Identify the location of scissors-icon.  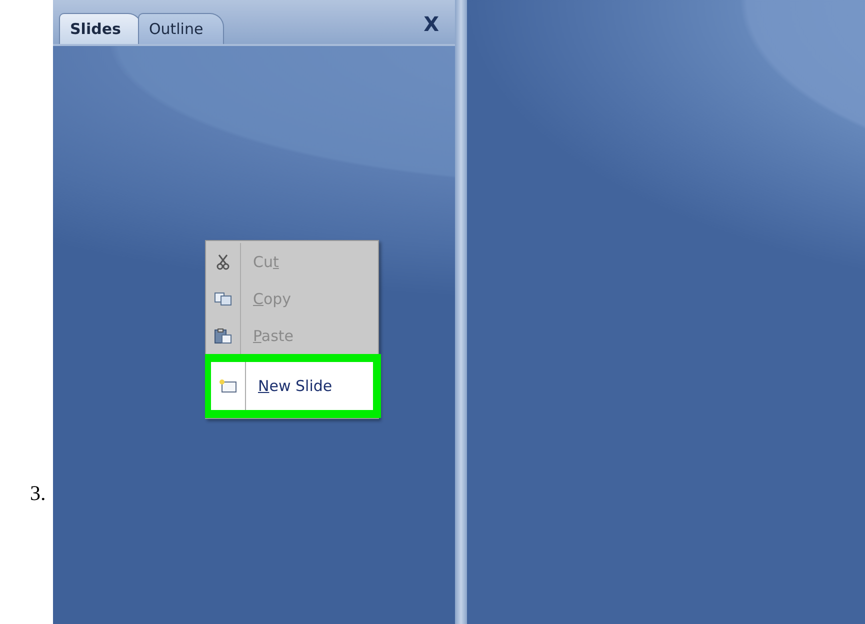
(223, 262).